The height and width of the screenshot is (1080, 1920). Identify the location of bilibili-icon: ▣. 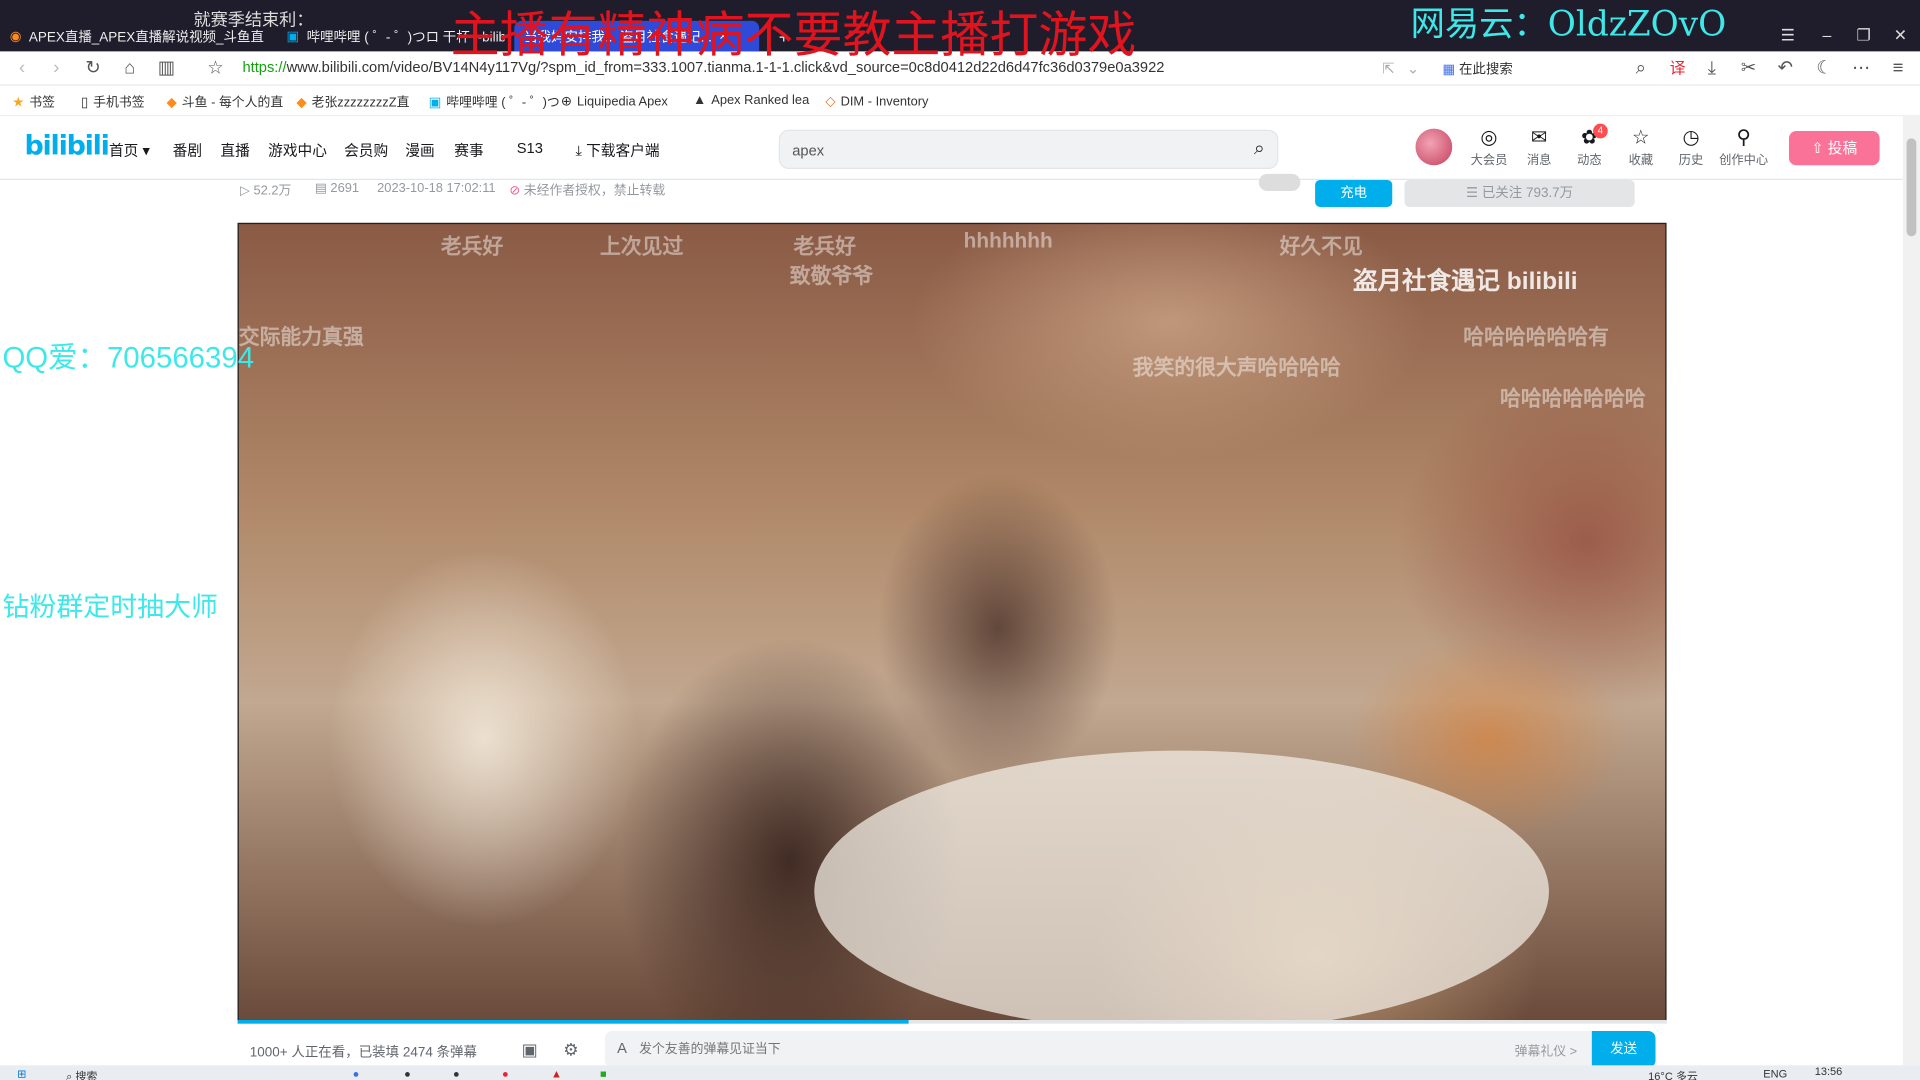
(435, 103).